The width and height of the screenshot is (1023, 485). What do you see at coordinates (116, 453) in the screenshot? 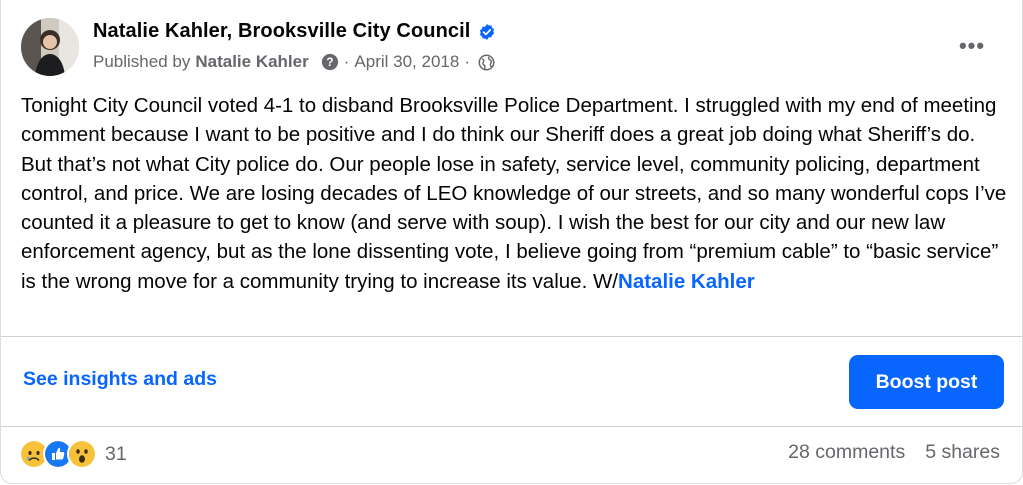
I see `reaction-count: 31` at bounding box center [116, 453].